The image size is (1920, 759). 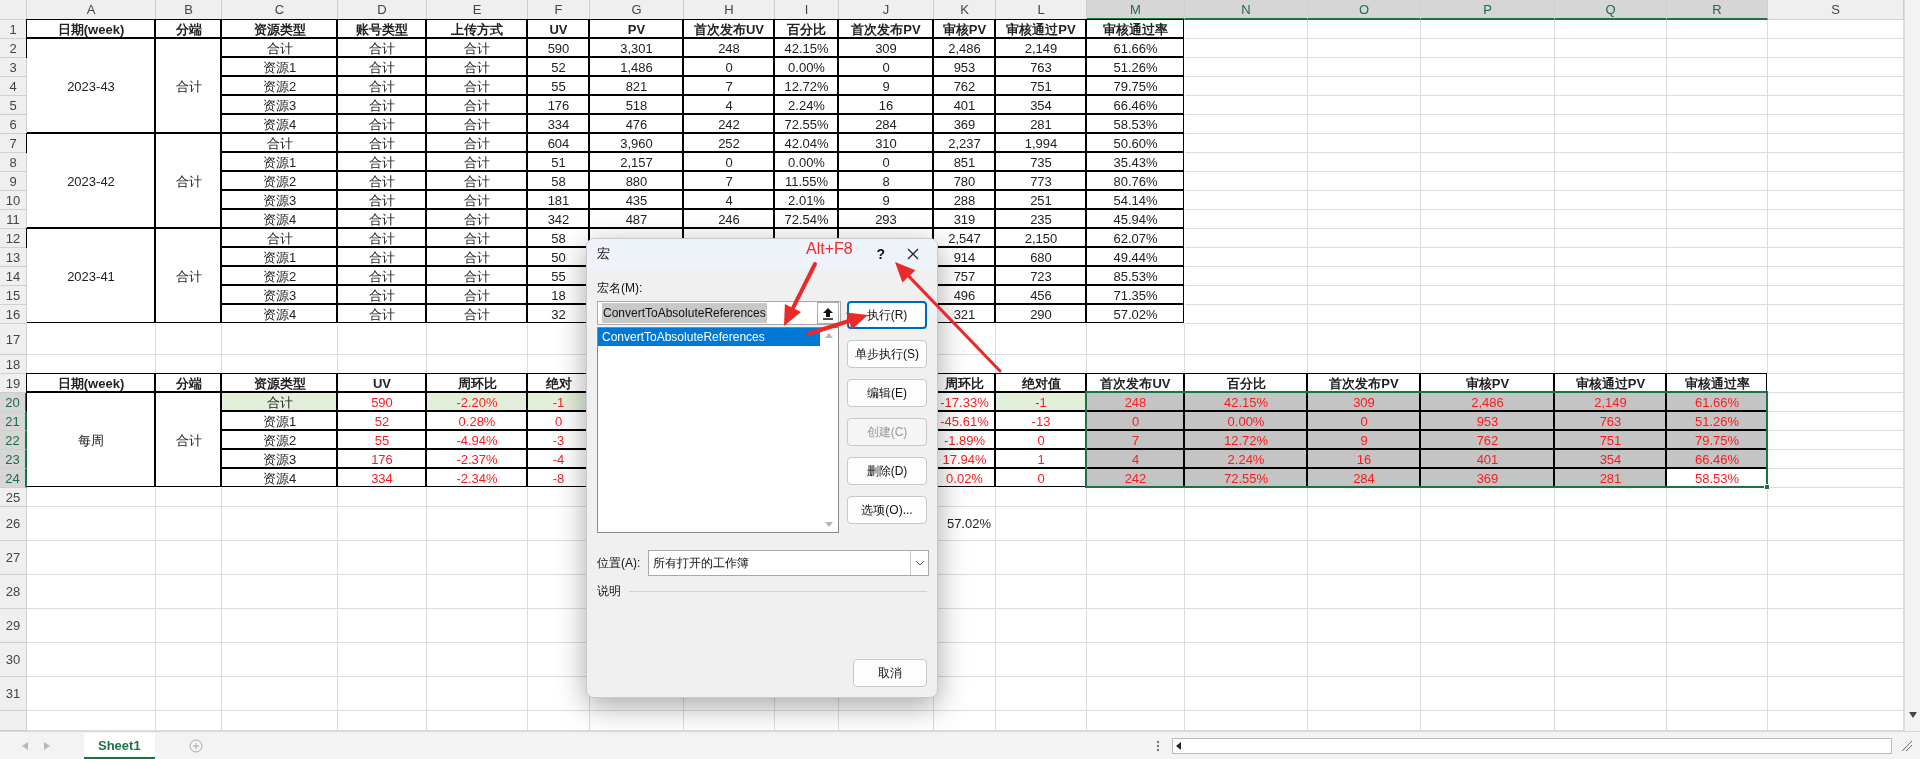 I want to click on table-cell: 2023-42, so click(x=91, y=181).